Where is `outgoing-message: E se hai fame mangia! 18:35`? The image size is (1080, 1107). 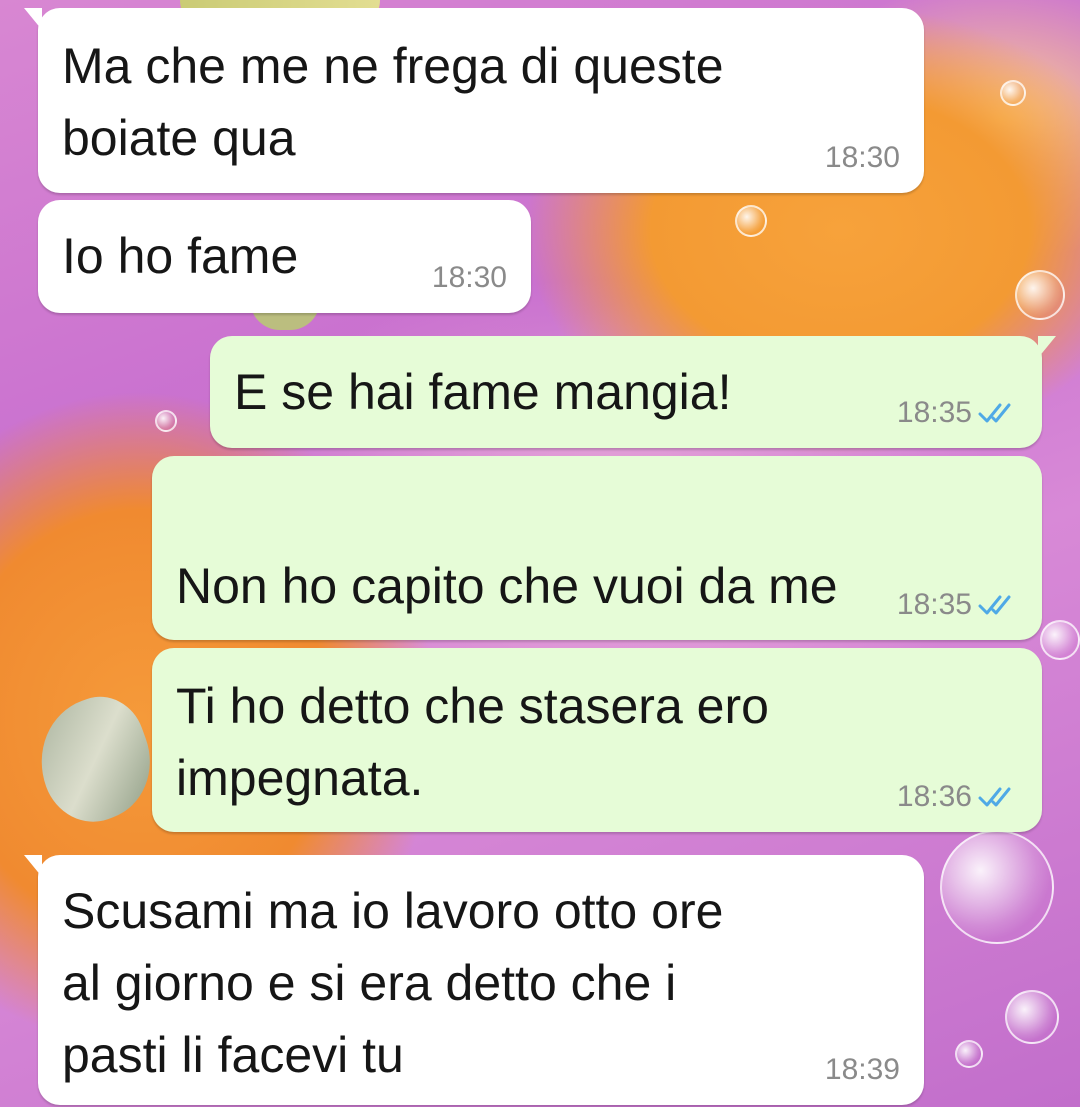
outgoing-message: E se hai fame mangia! 18:35 is located at coordinates (633, 392).